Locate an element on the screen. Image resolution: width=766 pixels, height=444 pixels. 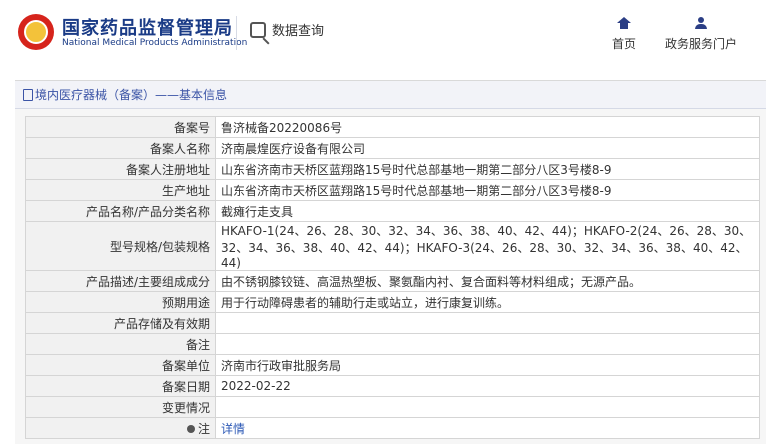
tip-icon is located at coordinates (190, 429).